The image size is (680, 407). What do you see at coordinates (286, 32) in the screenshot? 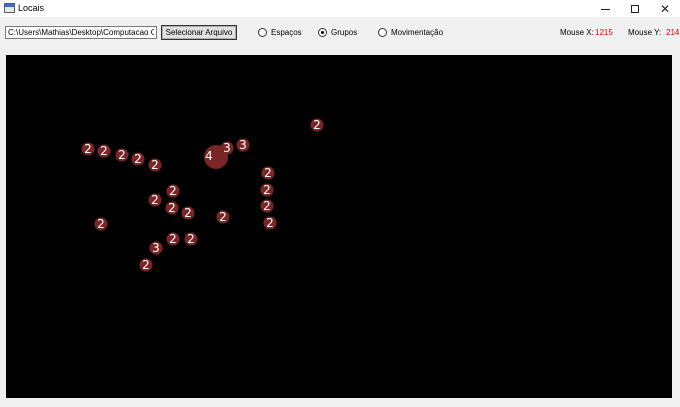
I see `radio-espacos-label: Espaços` at bounding box center [286, 32].